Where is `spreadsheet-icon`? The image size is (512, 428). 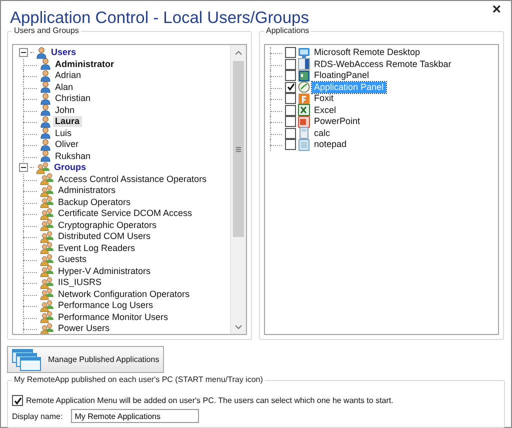
spreadsheet-icon is located at coordinates (304, 110).